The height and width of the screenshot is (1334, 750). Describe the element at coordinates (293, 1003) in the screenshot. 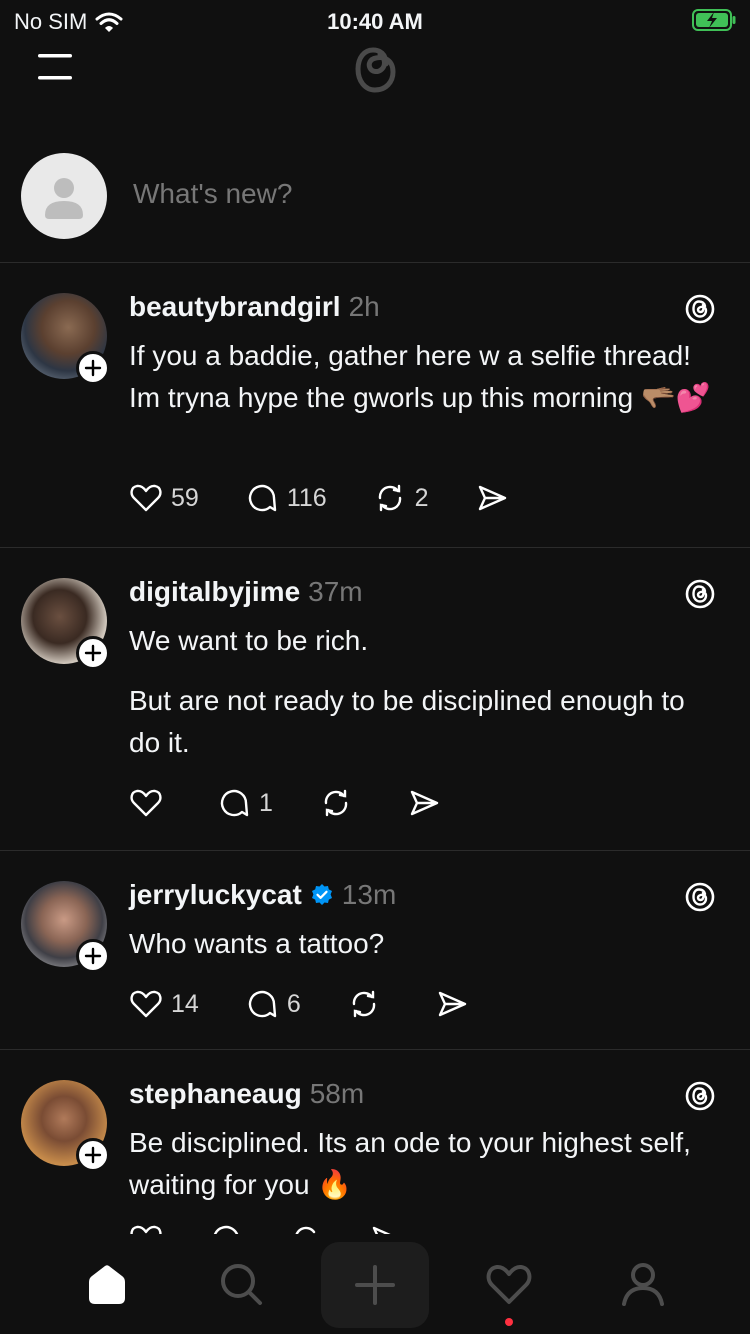

I see `reply-count: 6` at that location.